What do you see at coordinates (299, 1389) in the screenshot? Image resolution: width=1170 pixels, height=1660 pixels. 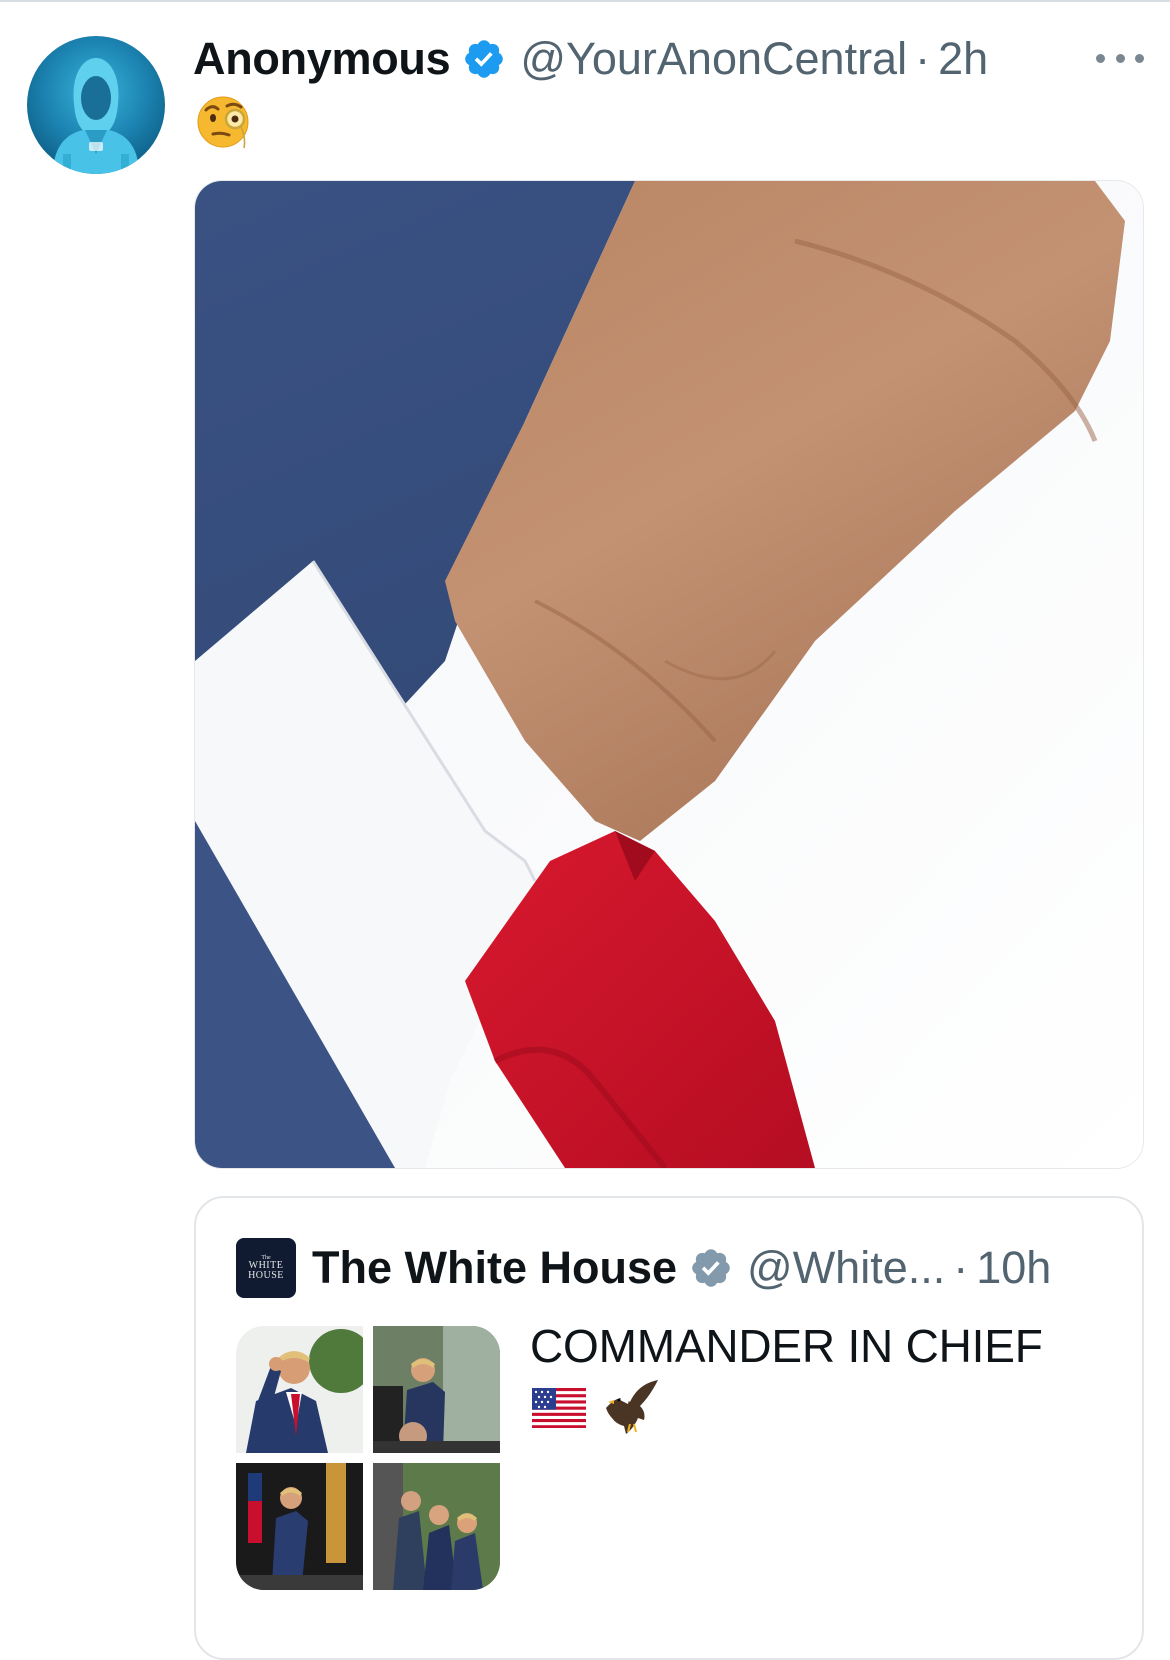 I see `quoted-photo-salute` at bounding box center [299, 1389].